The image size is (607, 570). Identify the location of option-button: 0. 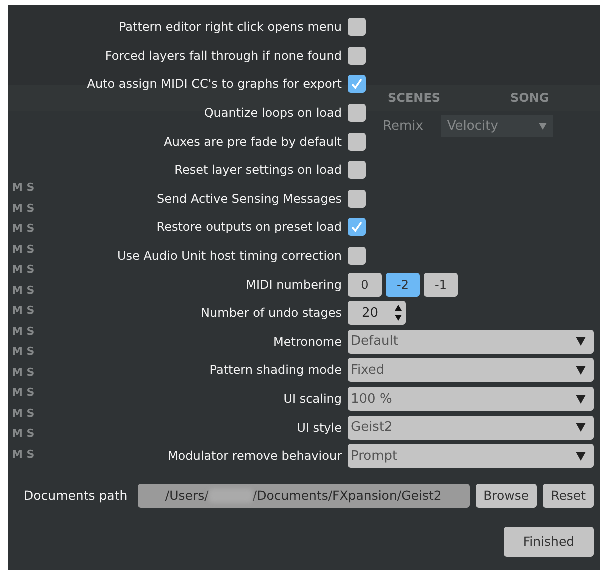
(365, 284).